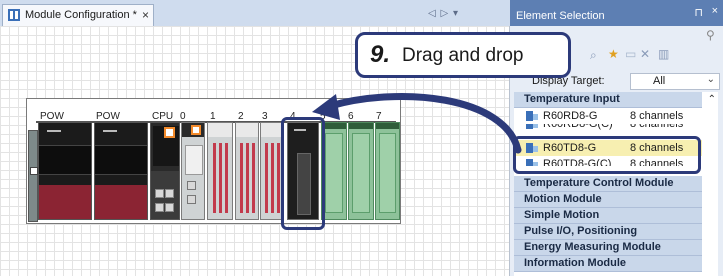  Describe the element at coordinates (645, 54) in the screenshot. I see `delete-icon: ✕` at that location.